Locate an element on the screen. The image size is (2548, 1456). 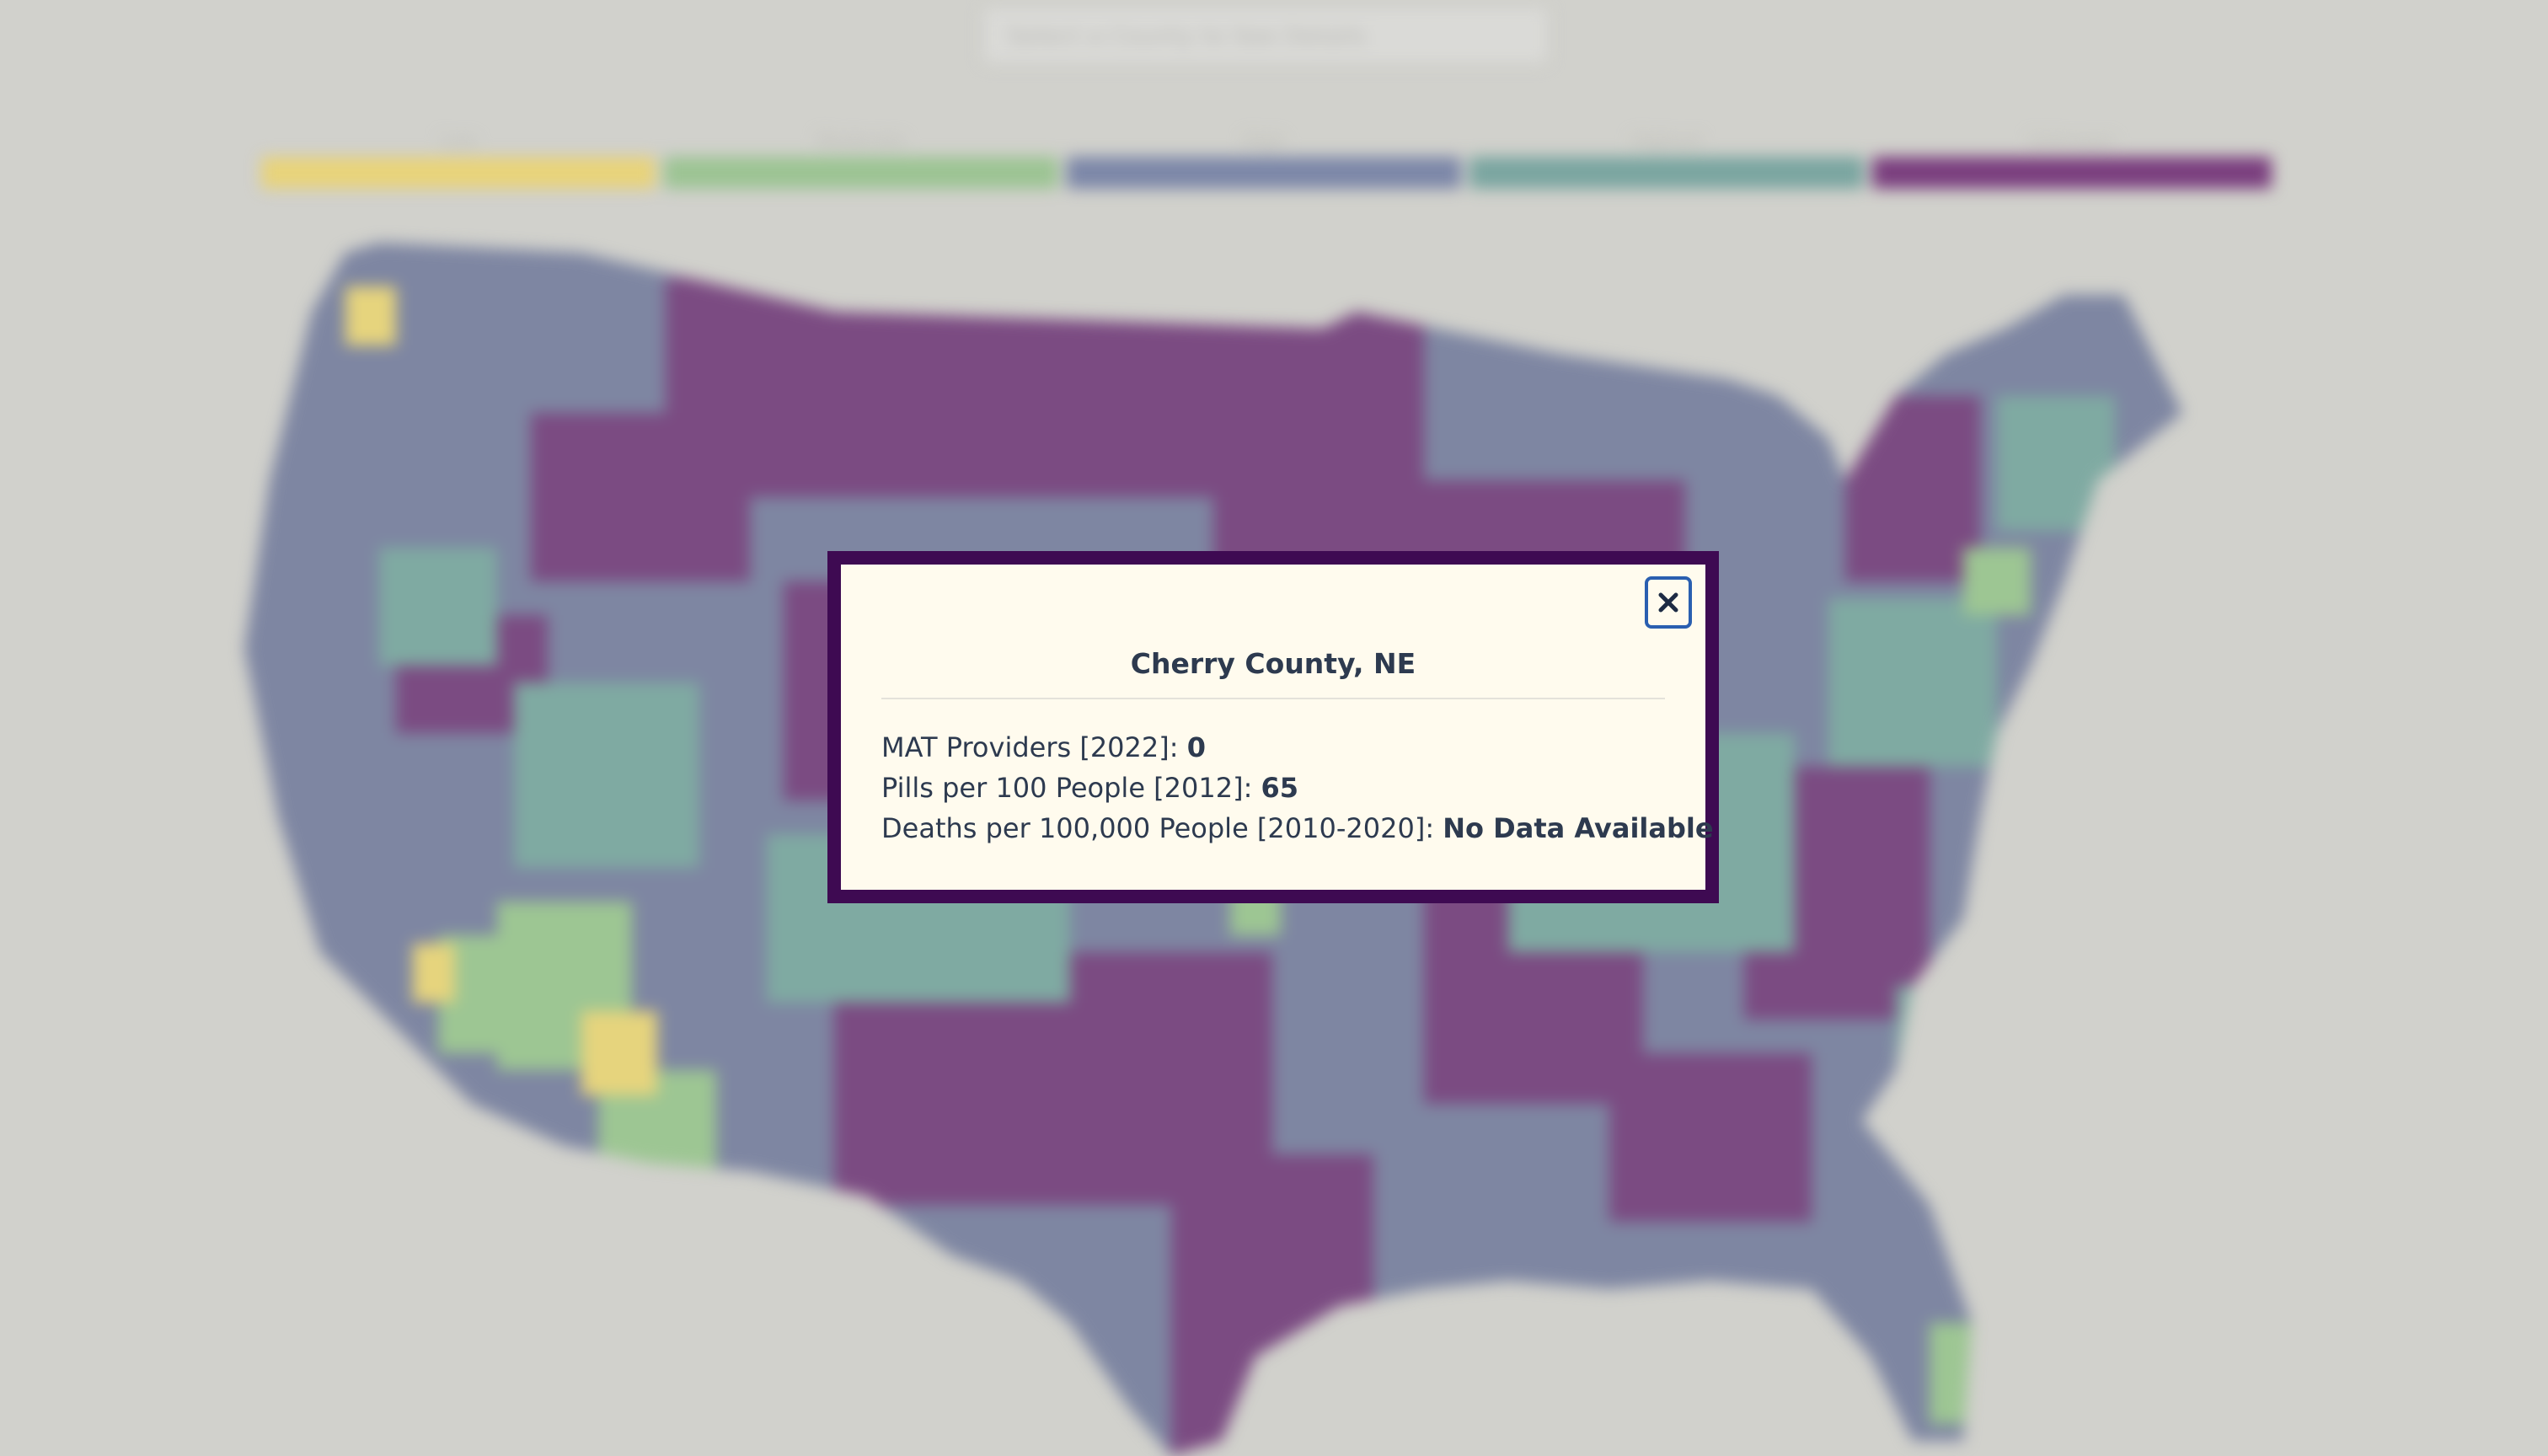
legend-item-moderate: Moderate is located at coordinates (861, 160).